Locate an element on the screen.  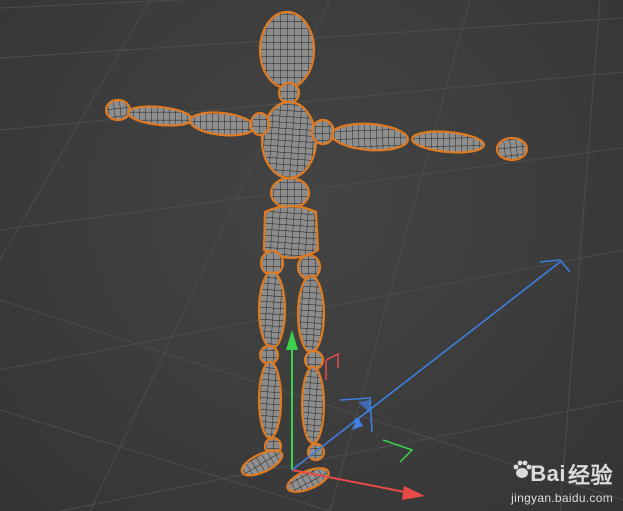
shoulder-left-mesh is located at coordinates (260, 124).